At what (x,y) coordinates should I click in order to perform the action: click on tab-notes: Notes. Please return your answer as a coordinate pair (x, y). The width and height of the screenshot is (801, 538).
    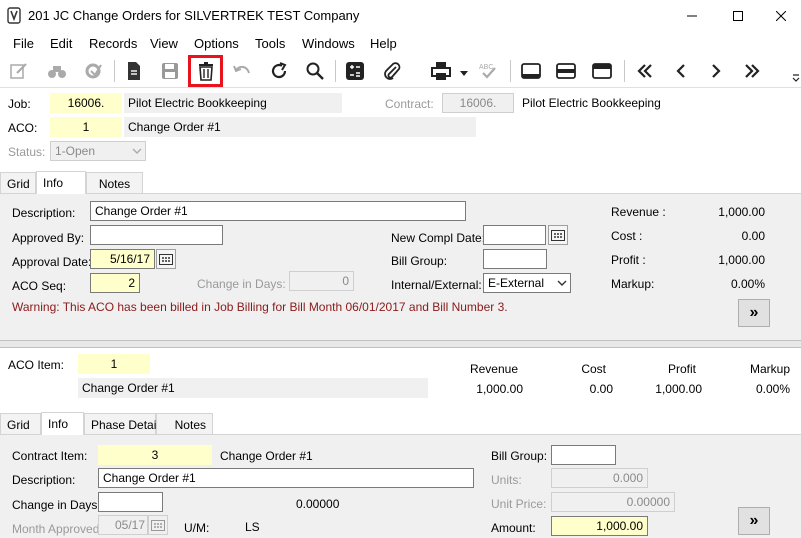
    Looking at the image, I should click on (114, 183).